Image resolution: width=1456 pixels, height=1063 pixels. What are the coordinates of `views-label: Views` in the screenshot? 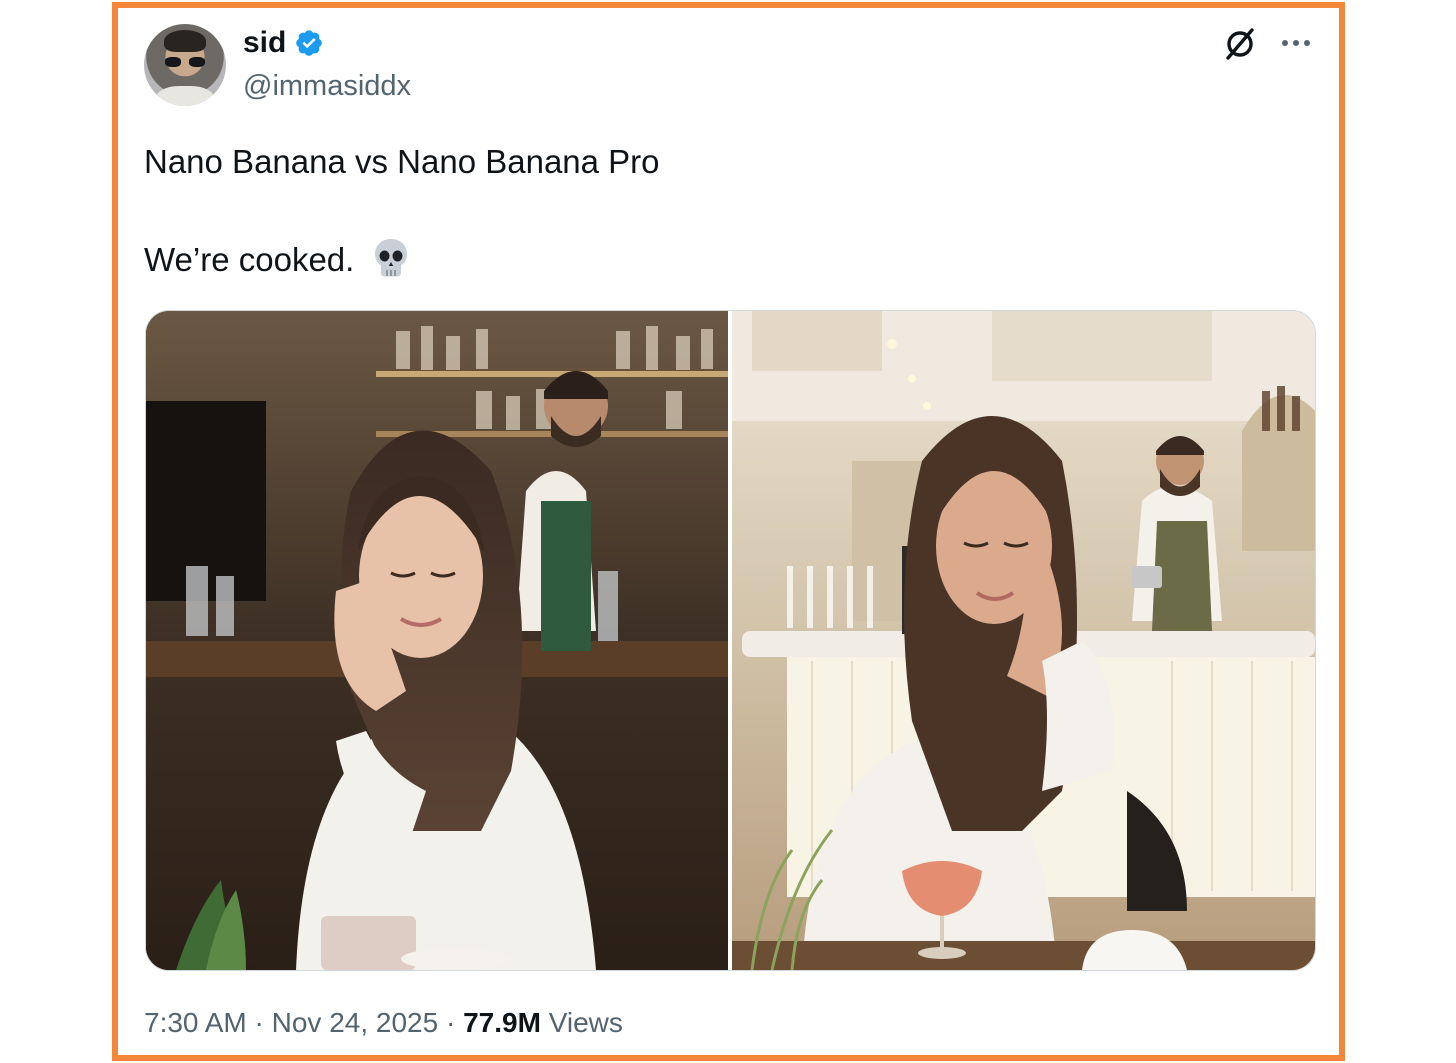 It's located at (585, 1022).